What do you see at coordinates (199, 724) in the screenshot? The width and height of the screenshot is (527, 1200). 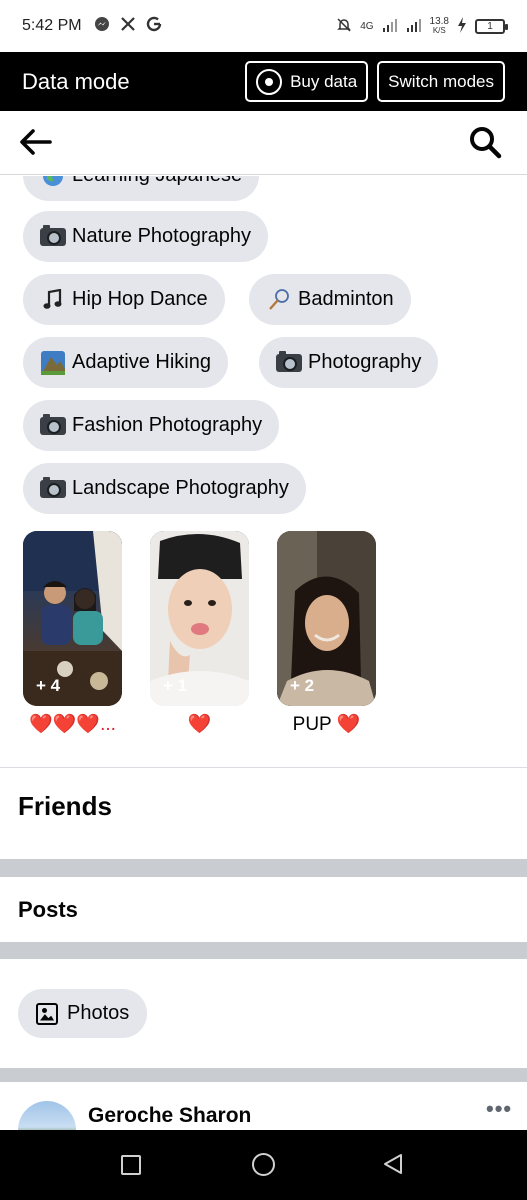 I see `featured-caption: ❤️` at bounding box center [199, 724].